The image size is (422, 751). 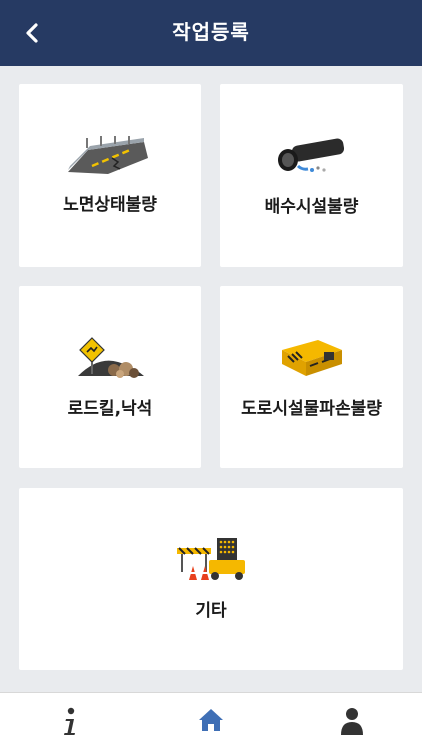 I want to click on tab-profile, so click(x=352, y=722).